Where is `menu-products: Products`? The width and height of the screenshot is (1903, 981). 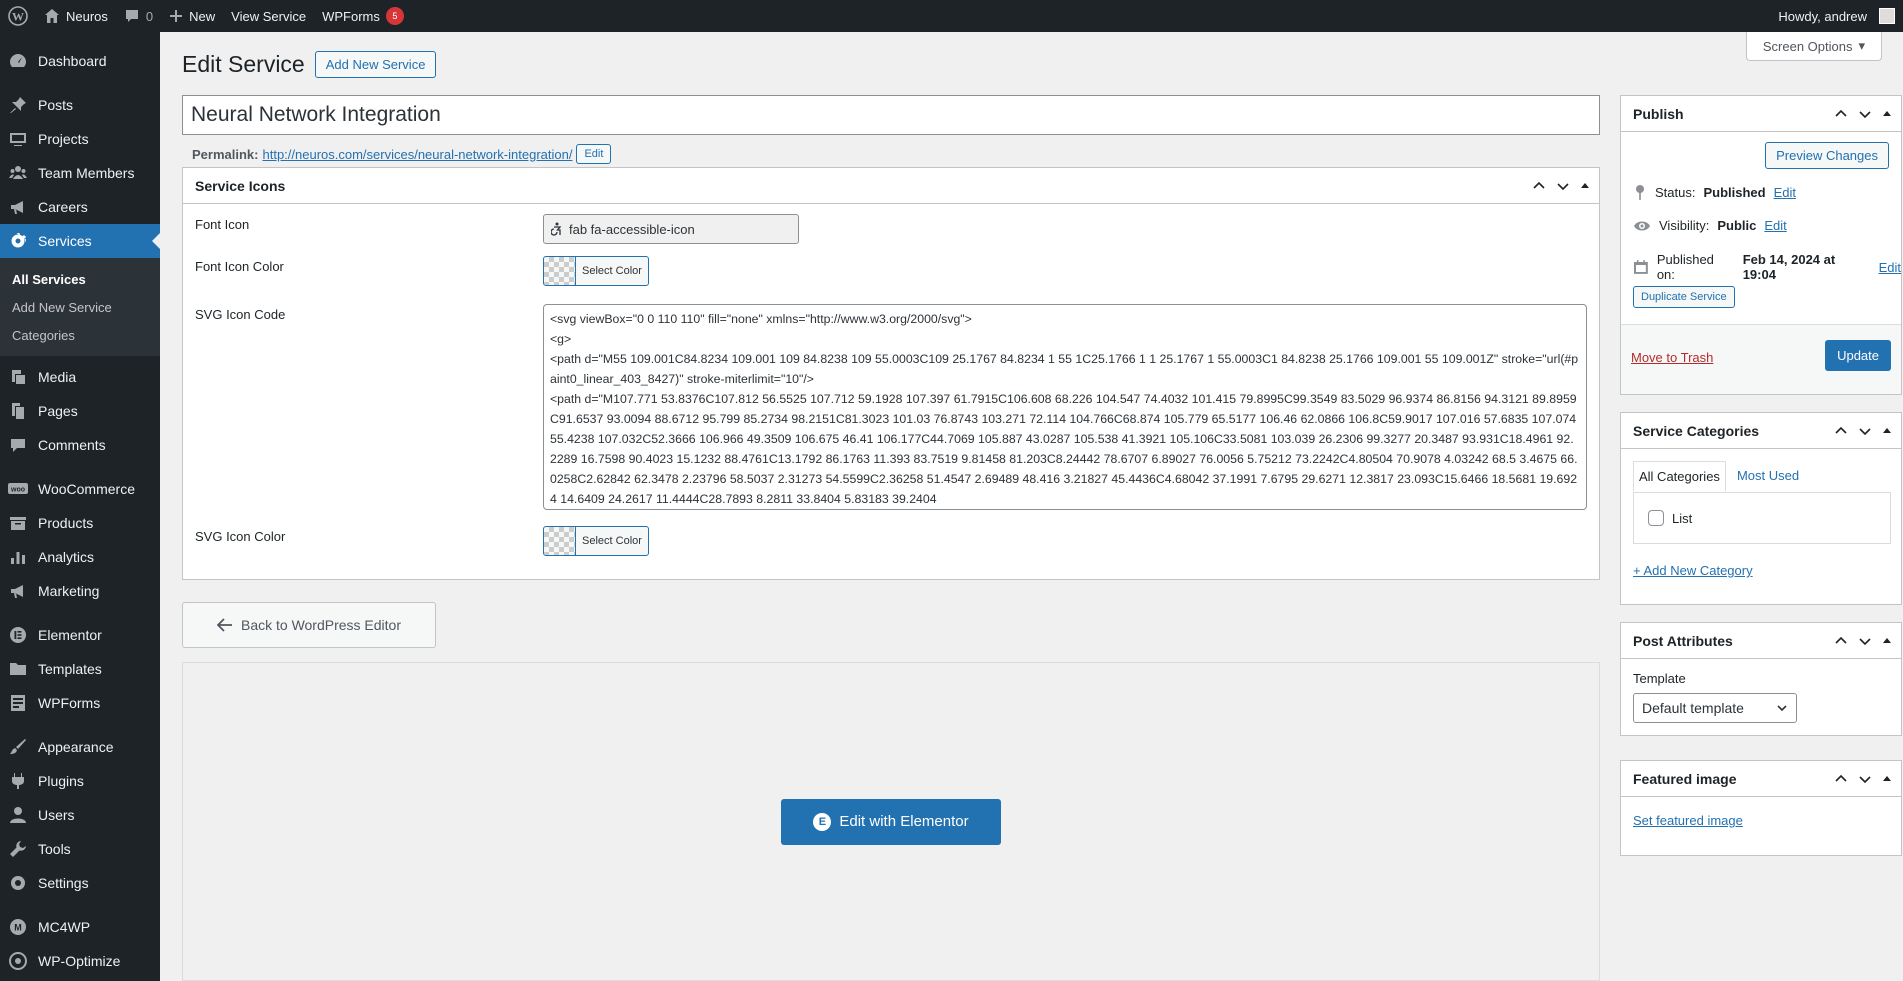
menu-products: Products is located at coordinates (80, 523).